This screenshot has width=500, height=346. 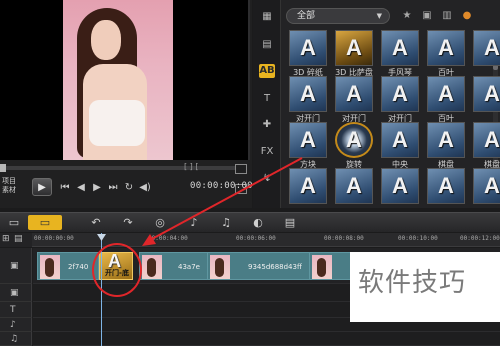 What do you see at coordinates (128, 222) in the screenshot?
I see `redo-icon: ↷` at bounding box center [128, 222].